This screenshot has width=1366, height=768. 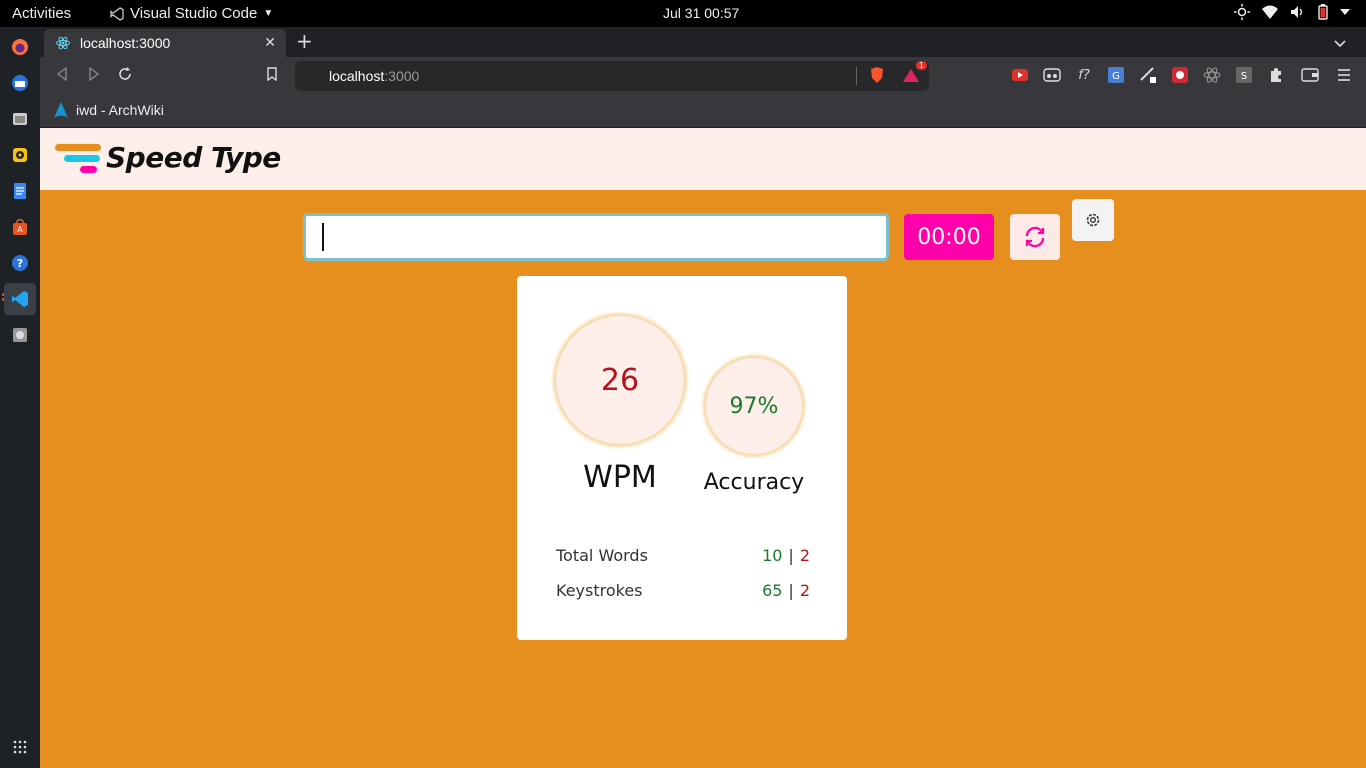 What do you see at coordinates (596, 237) in the screenshot?
I see `typing-input` at bounding box center [596, 237].